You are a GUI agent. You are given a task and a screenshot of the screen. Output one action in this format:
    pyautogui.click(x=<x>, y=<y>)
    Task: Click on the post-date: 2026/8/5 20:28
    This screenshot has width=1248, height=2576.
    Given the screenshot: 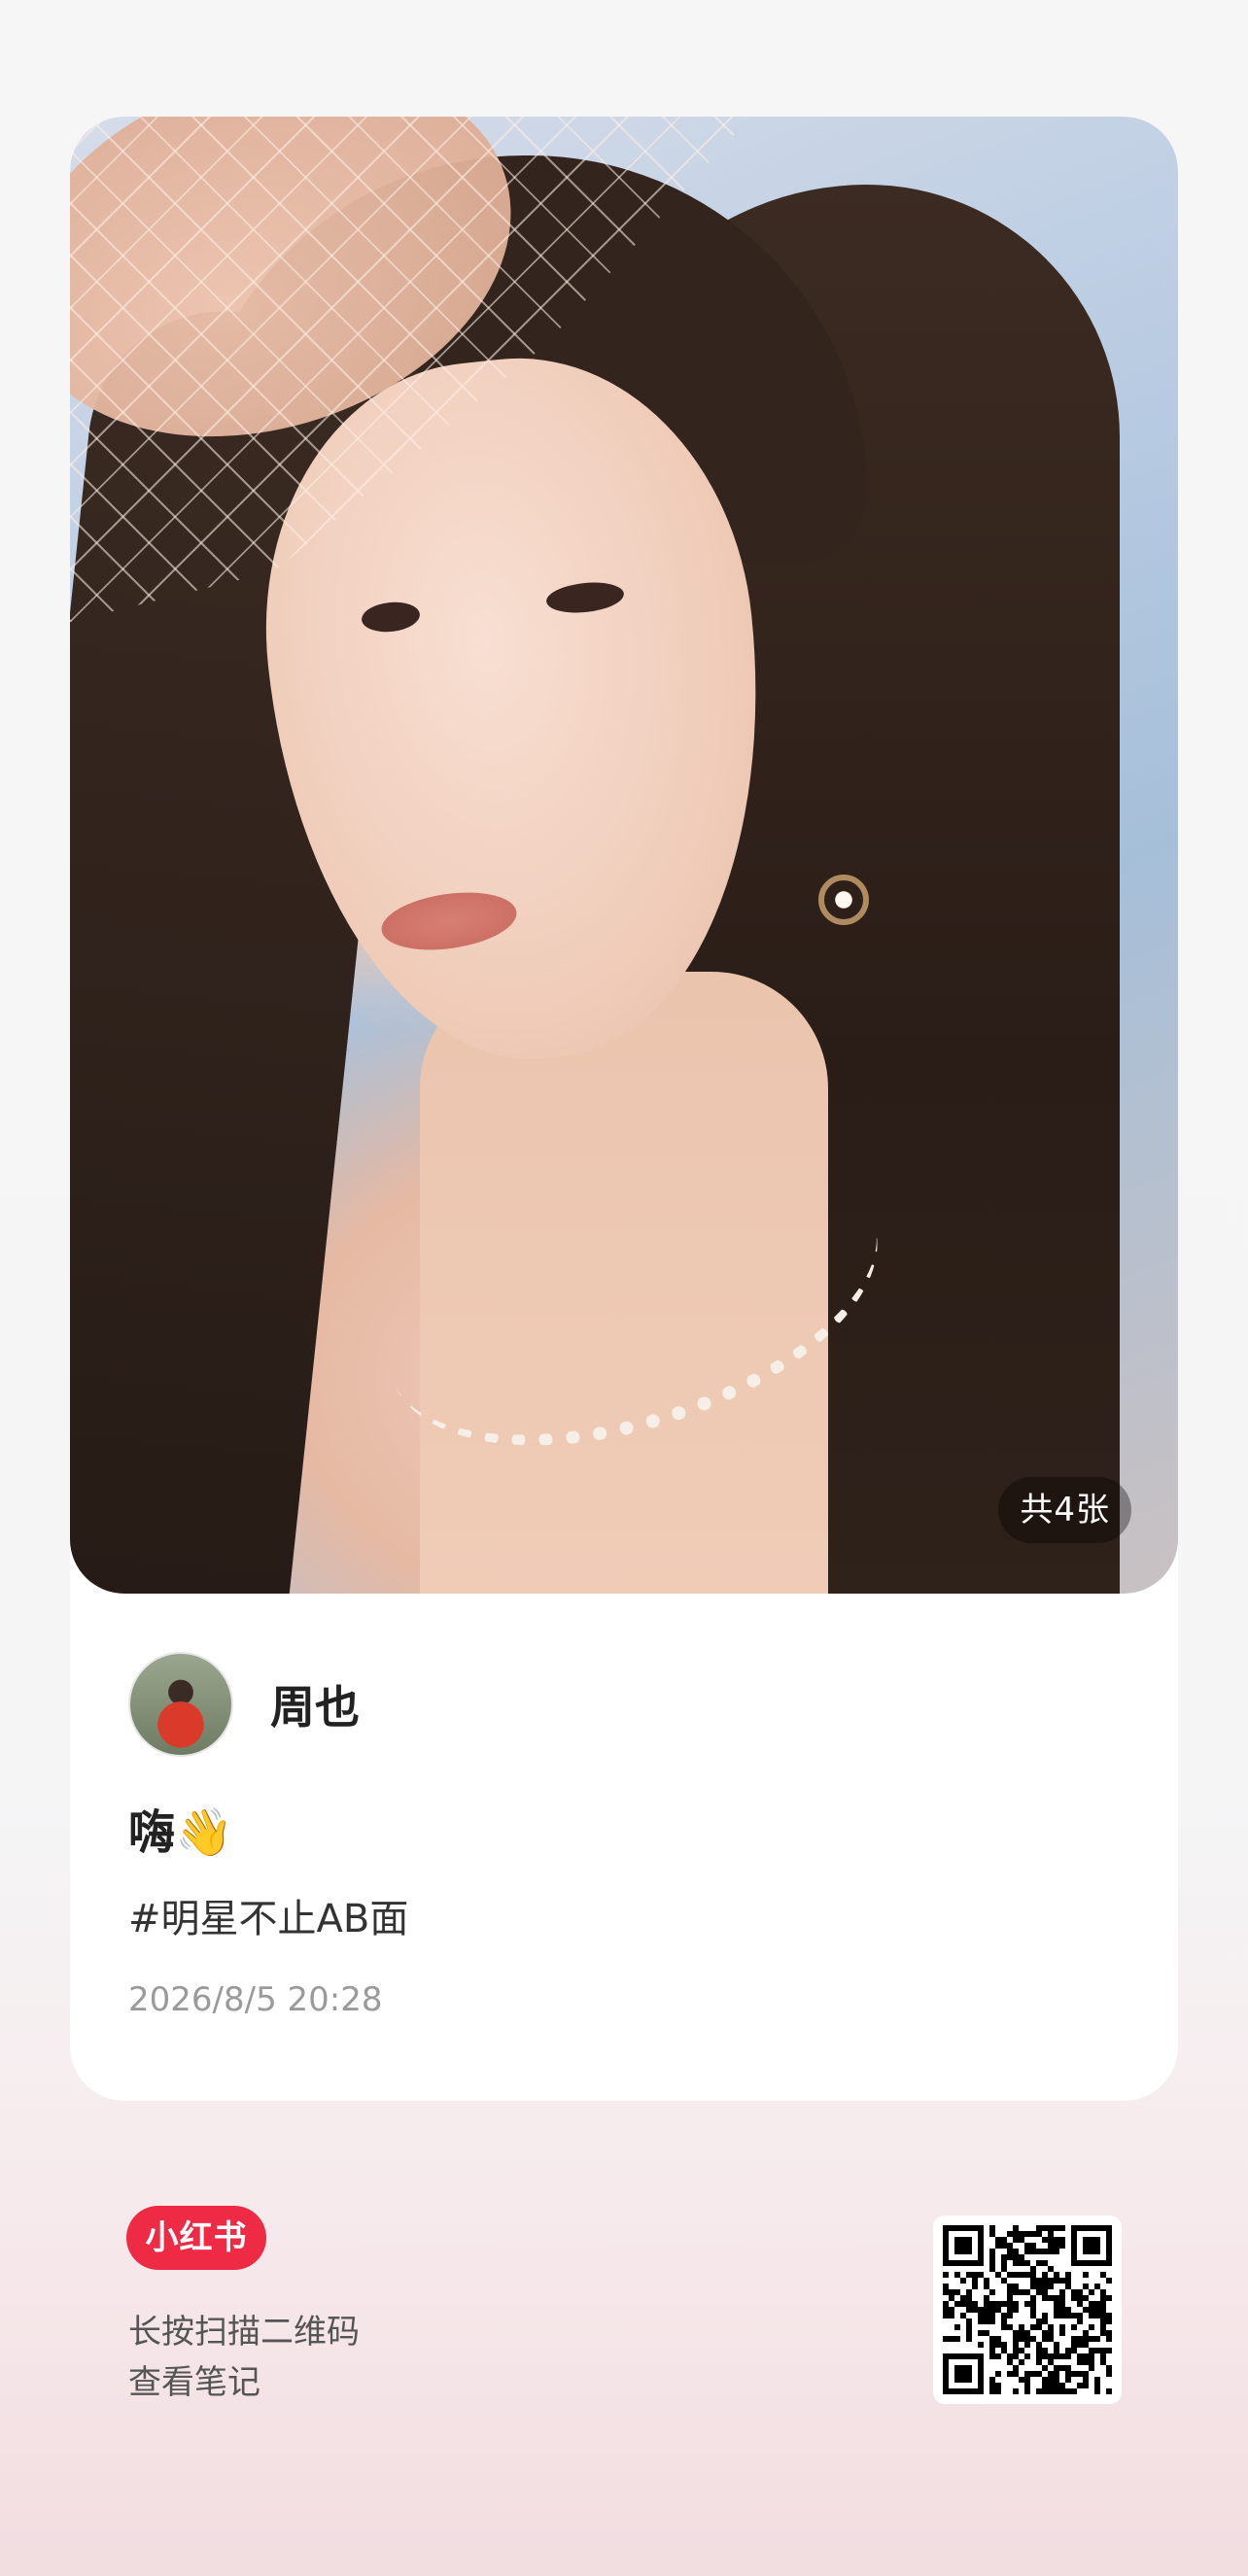 What is the action you would take?
    pyautogui.click(x=255, y=1999)
    